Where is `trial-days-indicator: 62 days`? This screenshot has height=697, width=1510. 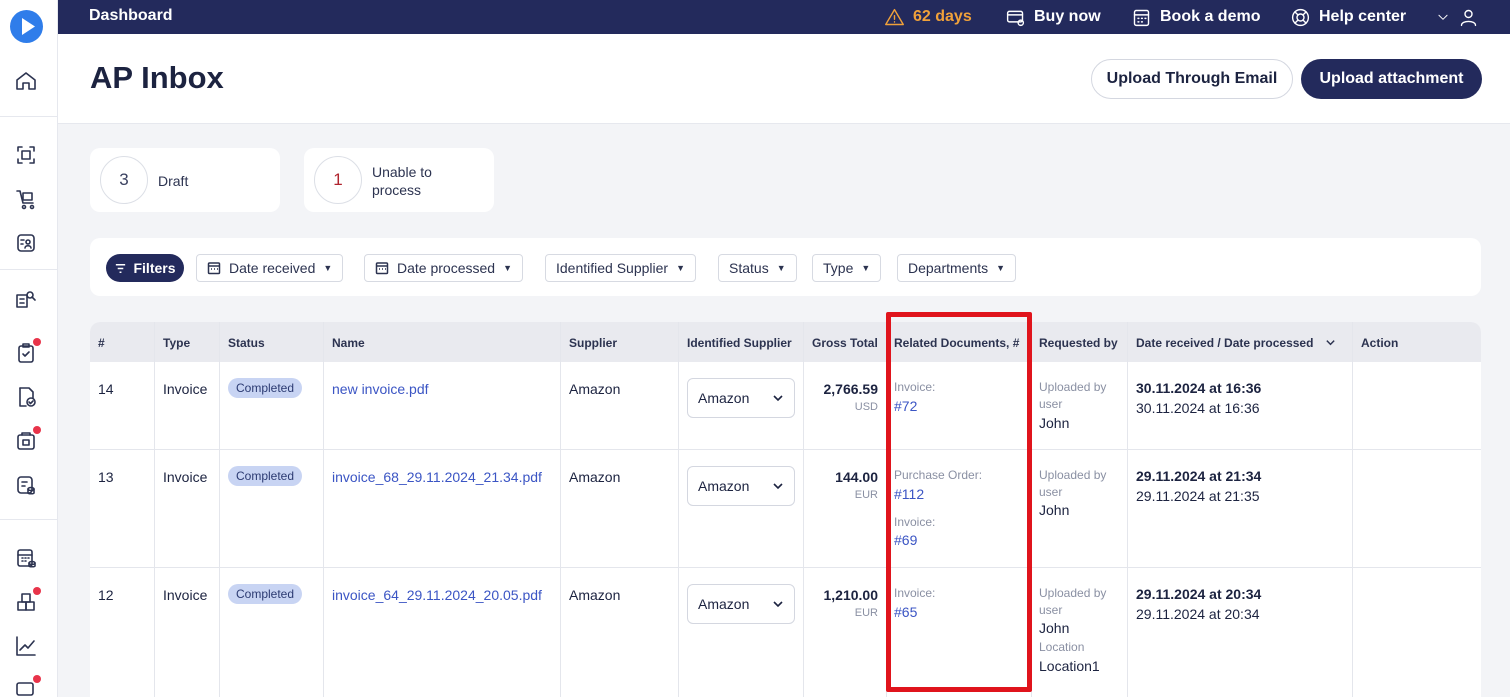
trial-days-indicator: 62 days is located at coordinates (928, 17).